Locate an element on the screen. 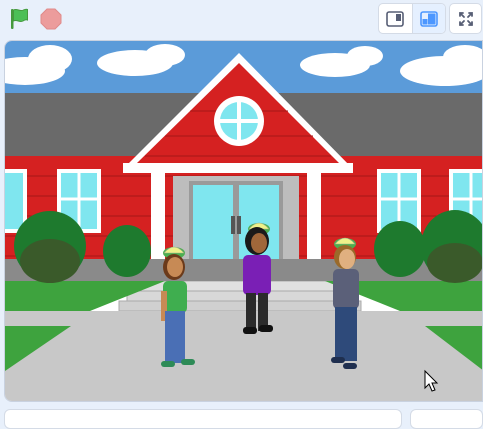 This screenshot has width=483, height=429. sprite-info-panel is located at coordinates (203, 419).